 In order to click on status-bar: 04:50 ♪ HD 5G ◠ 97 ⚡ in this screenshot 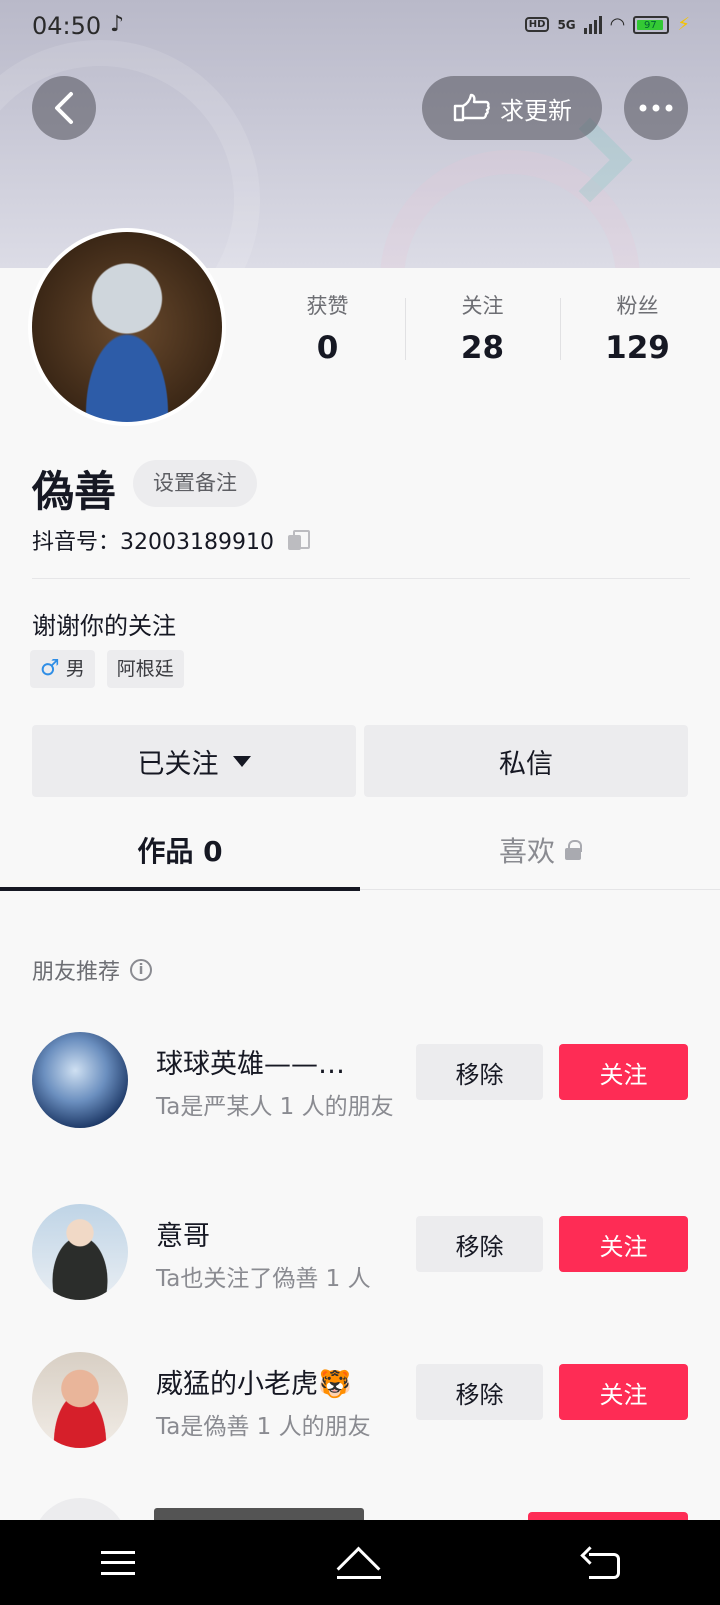, I will do `click(360, 28)`.